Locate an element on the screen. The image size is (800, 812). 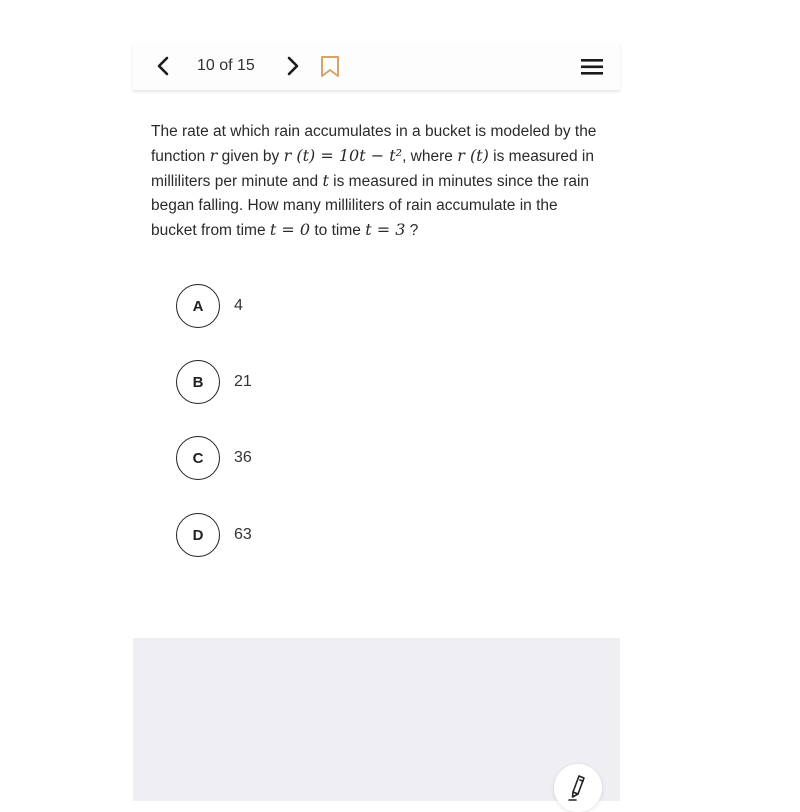
menu-button is located at coordinates (592, 67).